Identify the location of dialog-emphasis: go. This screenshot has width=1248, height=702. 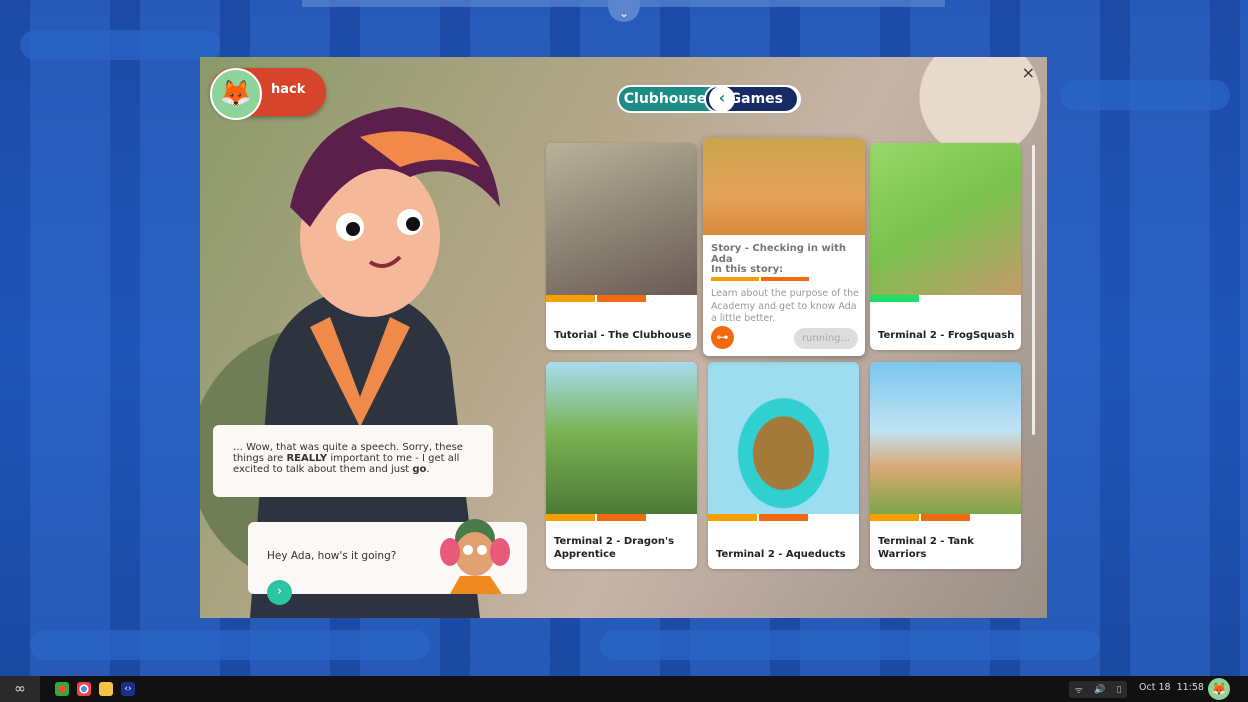
(419, 469).